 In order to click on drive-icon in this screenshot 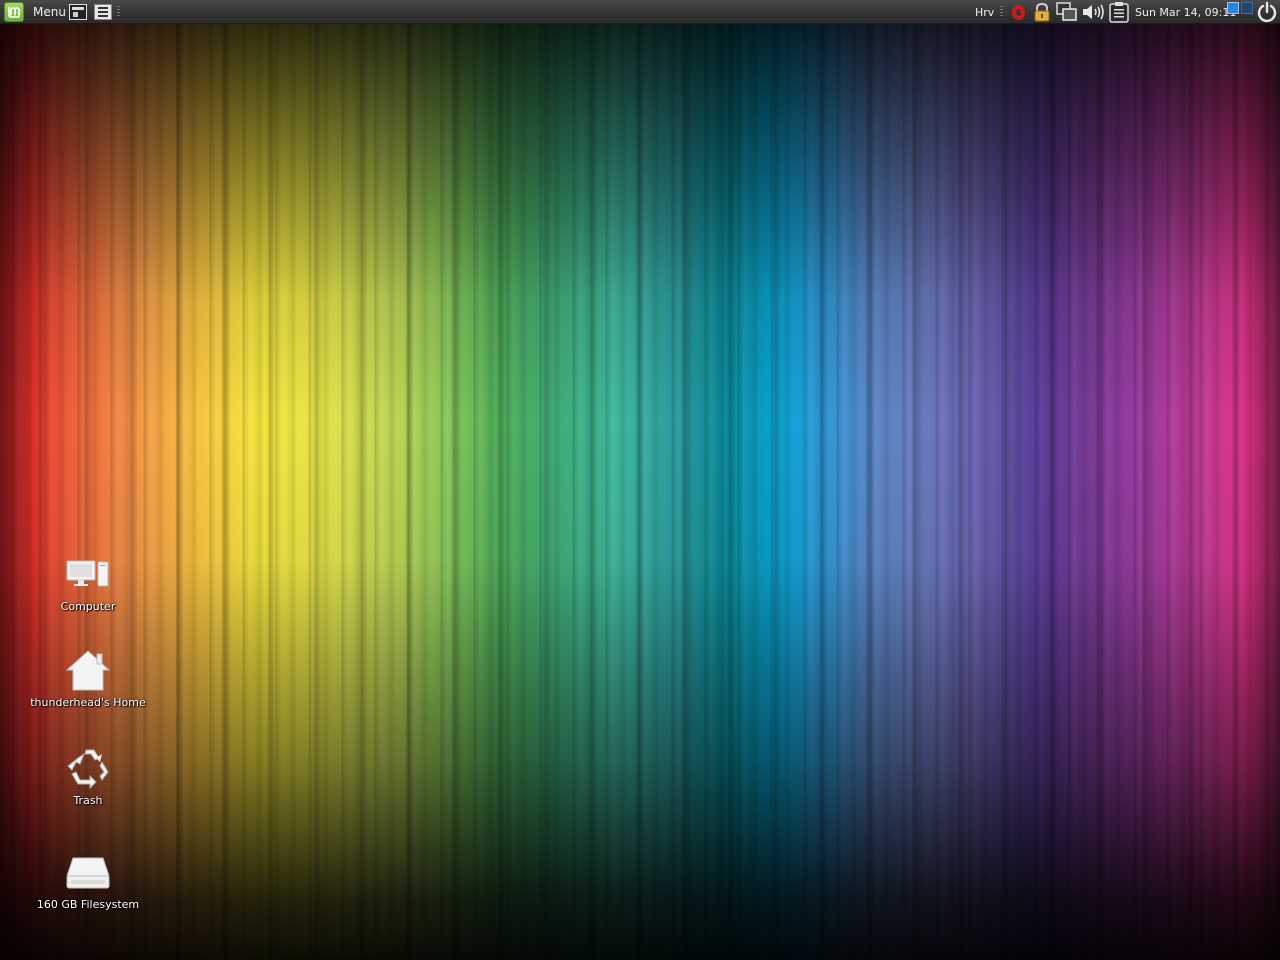, I will do `click(88, 872)`.